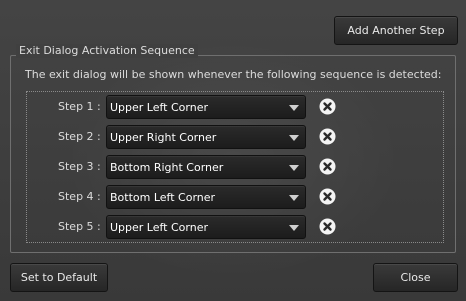 The height and width of the screenshot is (301, 466). I want to click on step-label: Step 1 :, so click(79, 106).